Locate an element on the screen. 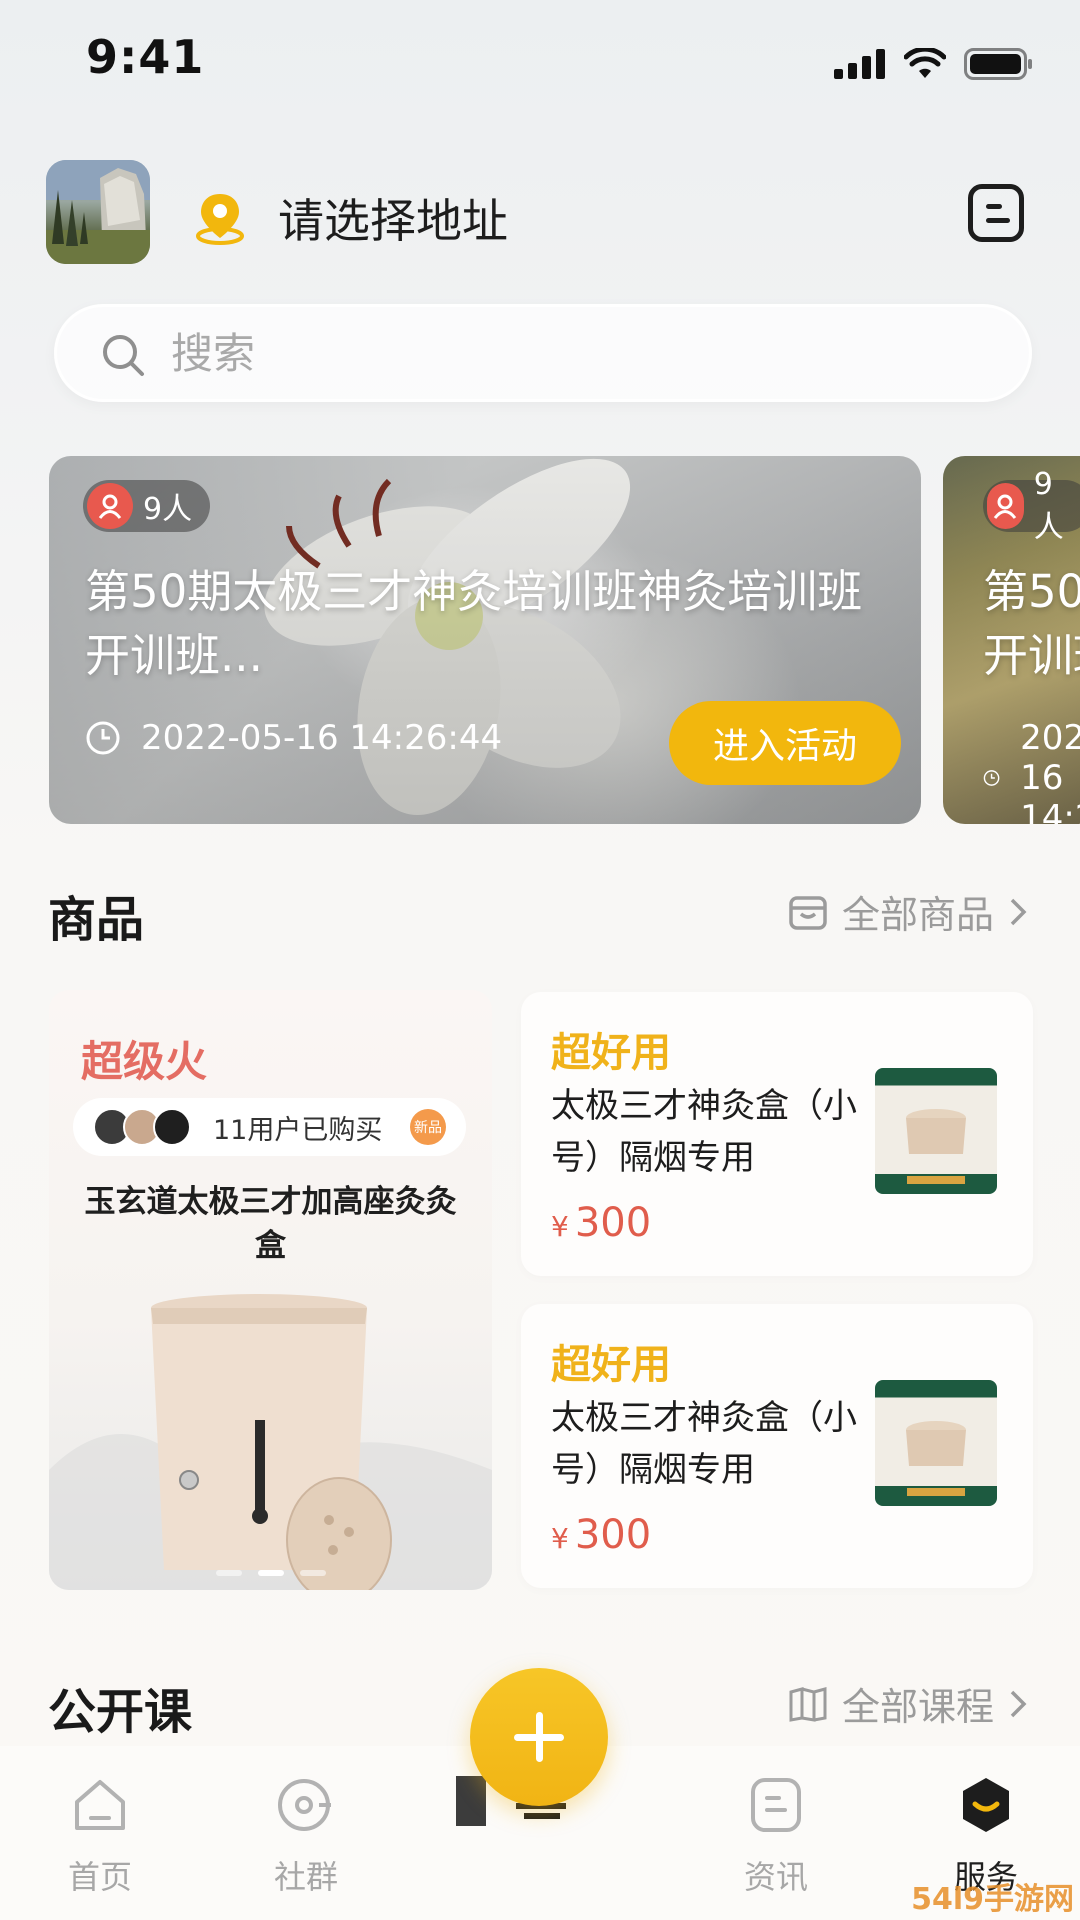  search-icon is located at coordinates (123, 355).